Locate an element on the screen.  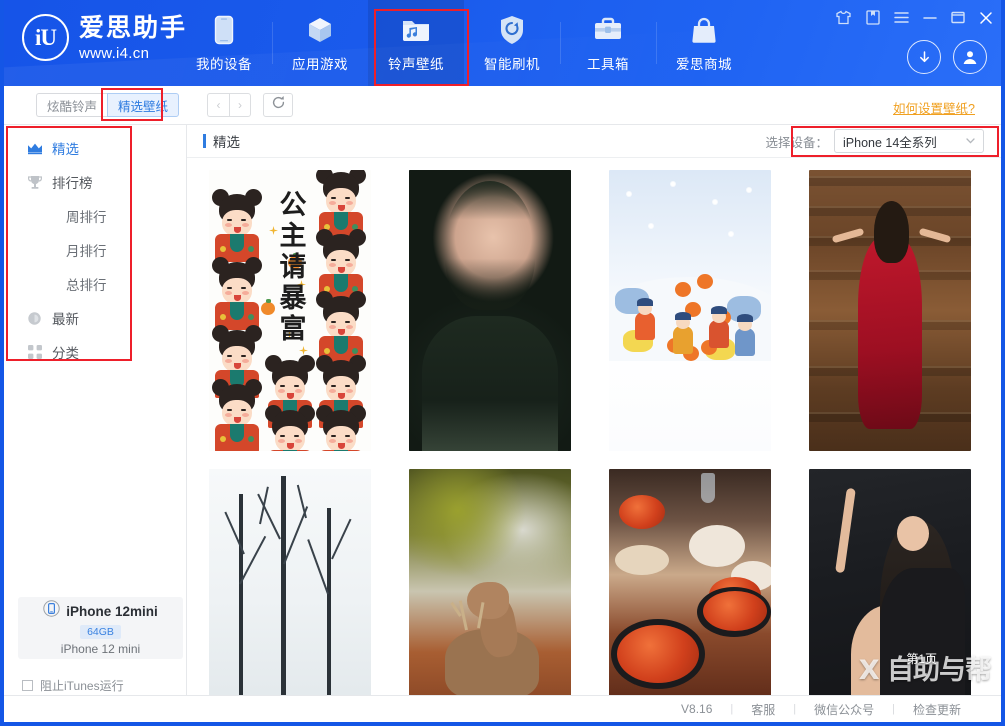
sidebar-item-weekly-ranking: 周排行 is located at coordinates (95, 216).